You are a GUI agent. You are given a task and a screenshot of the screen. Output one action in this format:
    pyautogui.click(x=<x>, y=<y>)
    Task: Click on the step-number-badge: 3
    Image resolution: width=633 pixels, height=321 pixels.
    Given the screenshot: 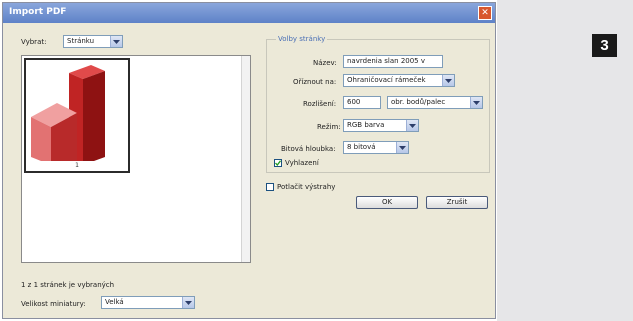 What is the action you would take?
    pyautogui.click(x=604, y=45)
    